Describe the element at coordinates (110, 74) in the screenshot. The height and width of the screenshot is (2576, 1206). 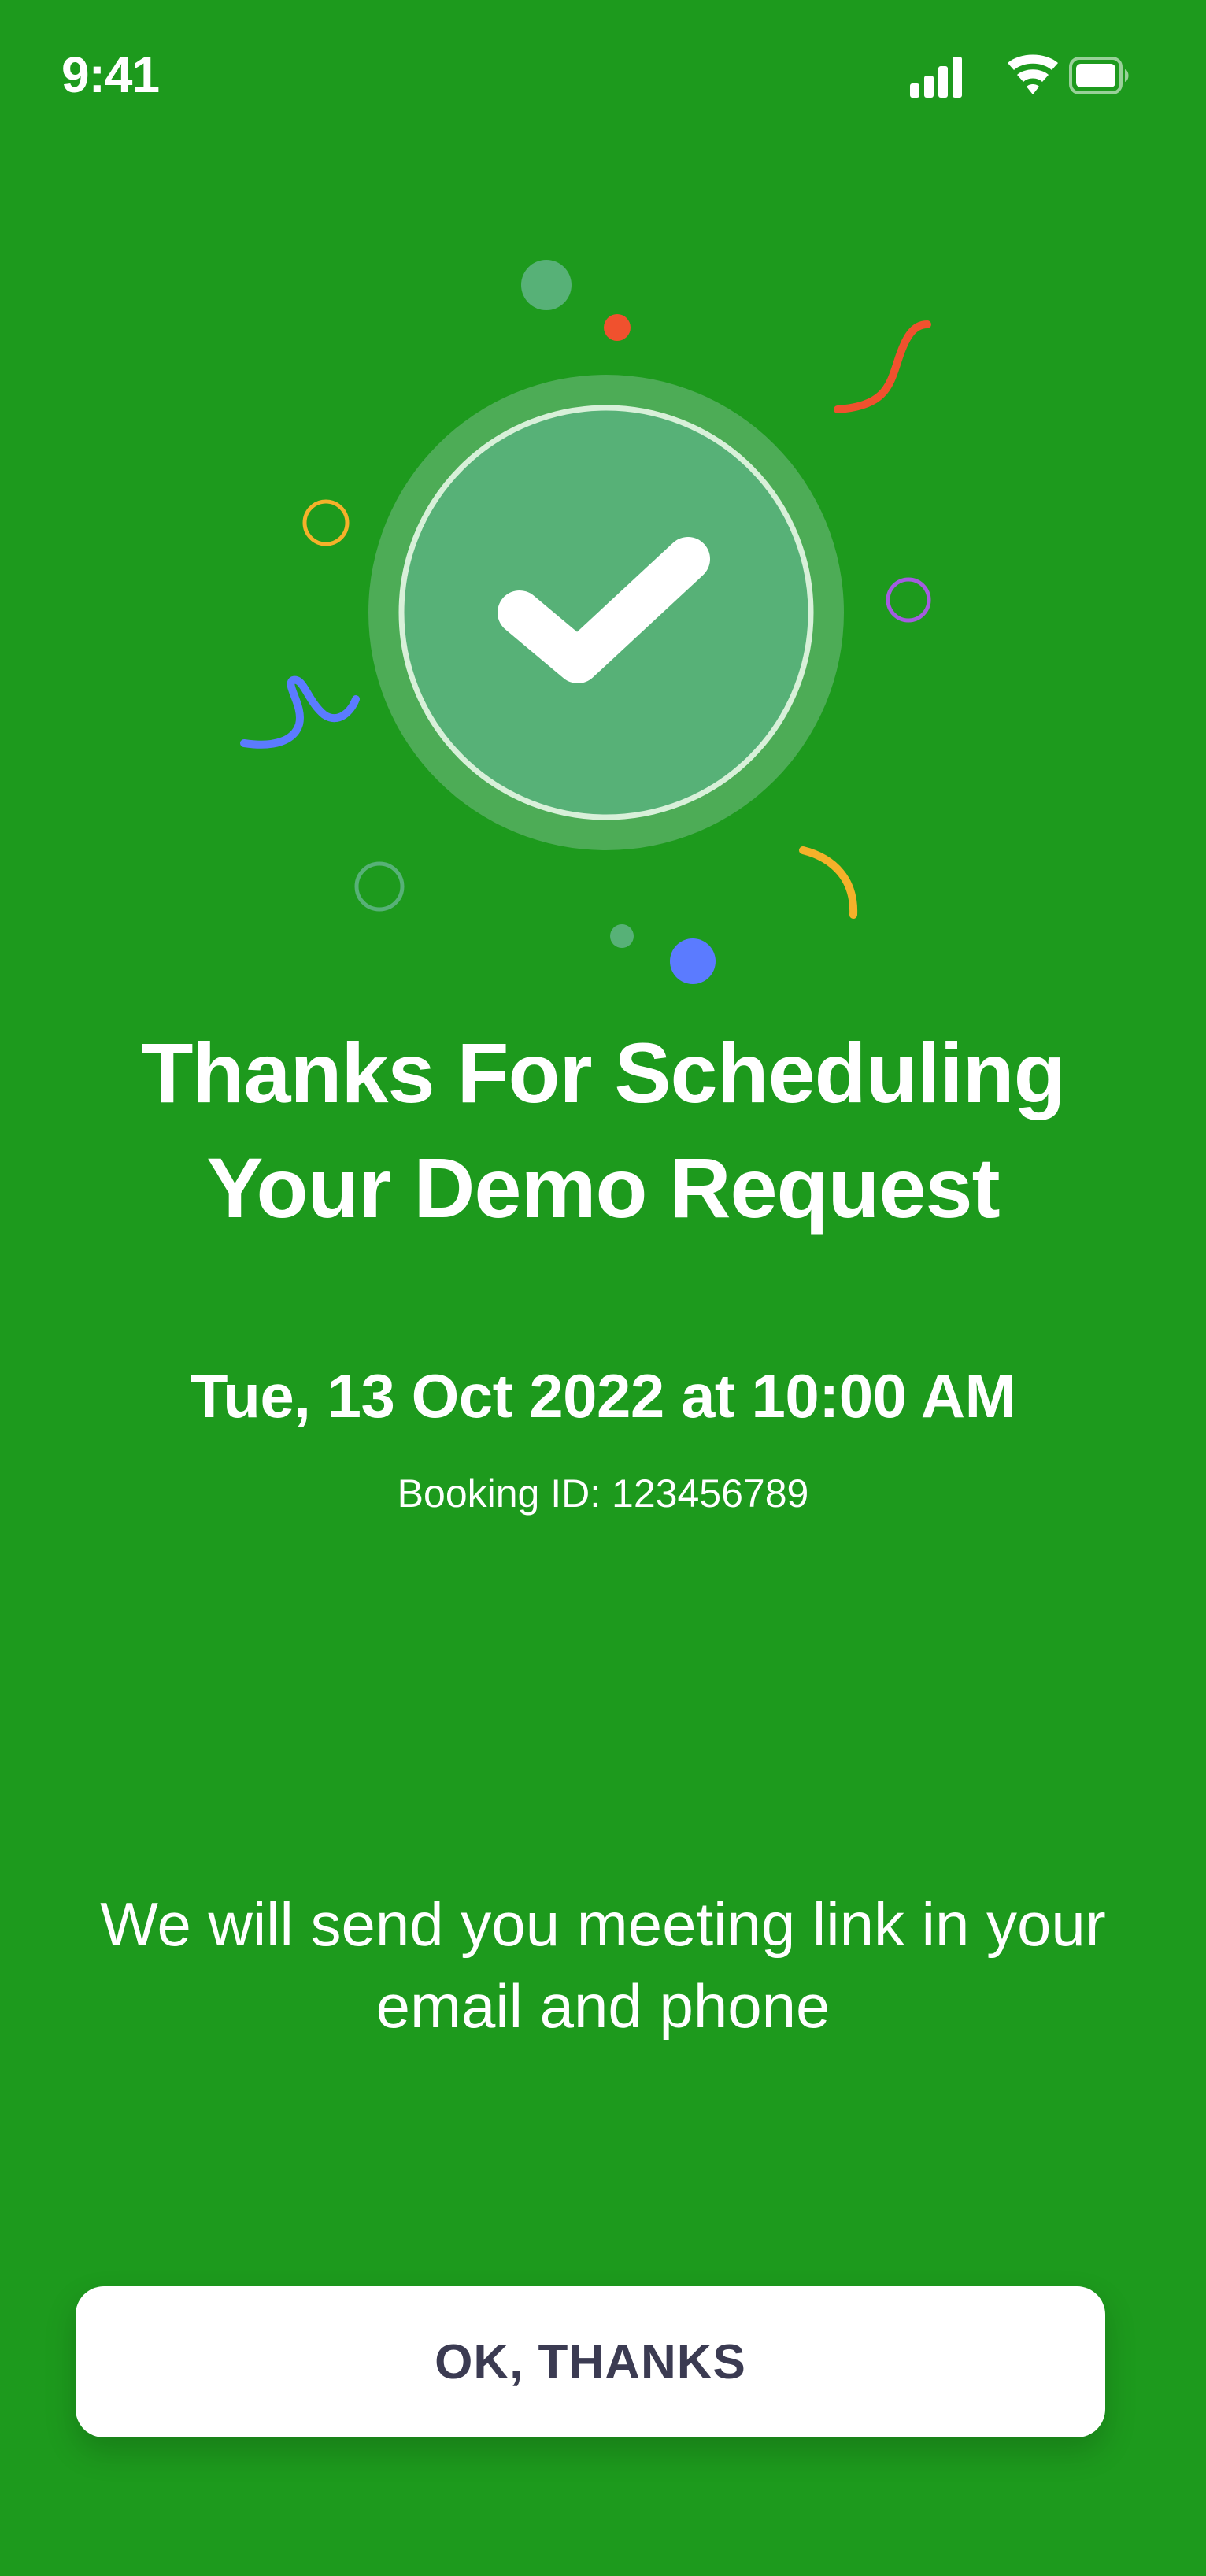
I see `status-time: 9:41` at that location.